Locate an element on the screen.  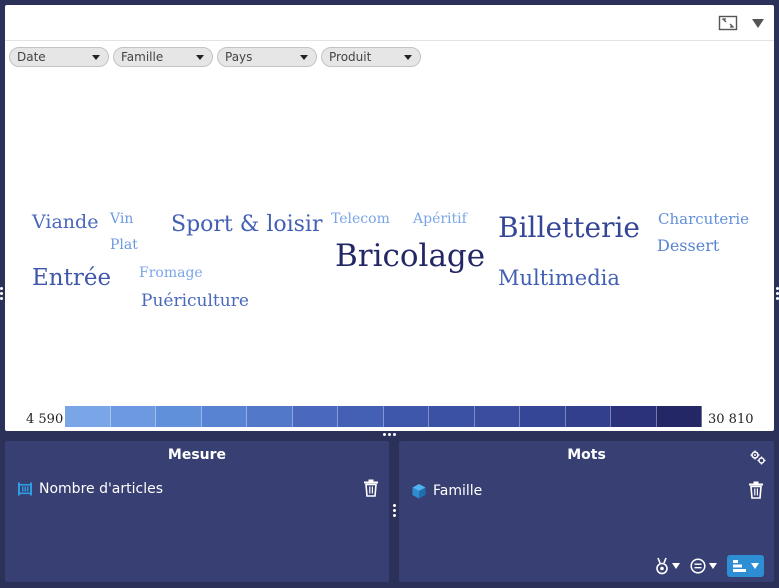
measure-field-label: Nombre d'articles is located at coordinates (101, 489).